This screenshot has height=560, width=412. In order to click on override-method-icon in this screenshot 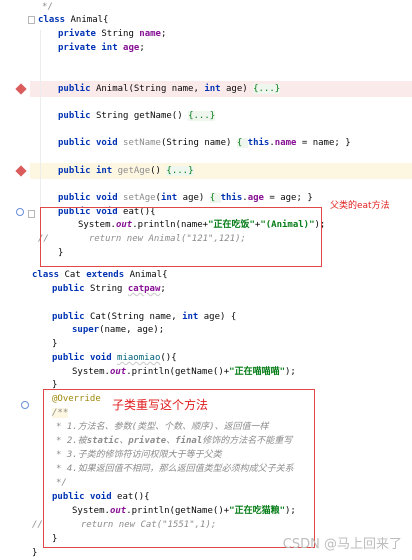, I will do `click(25, 405)`.